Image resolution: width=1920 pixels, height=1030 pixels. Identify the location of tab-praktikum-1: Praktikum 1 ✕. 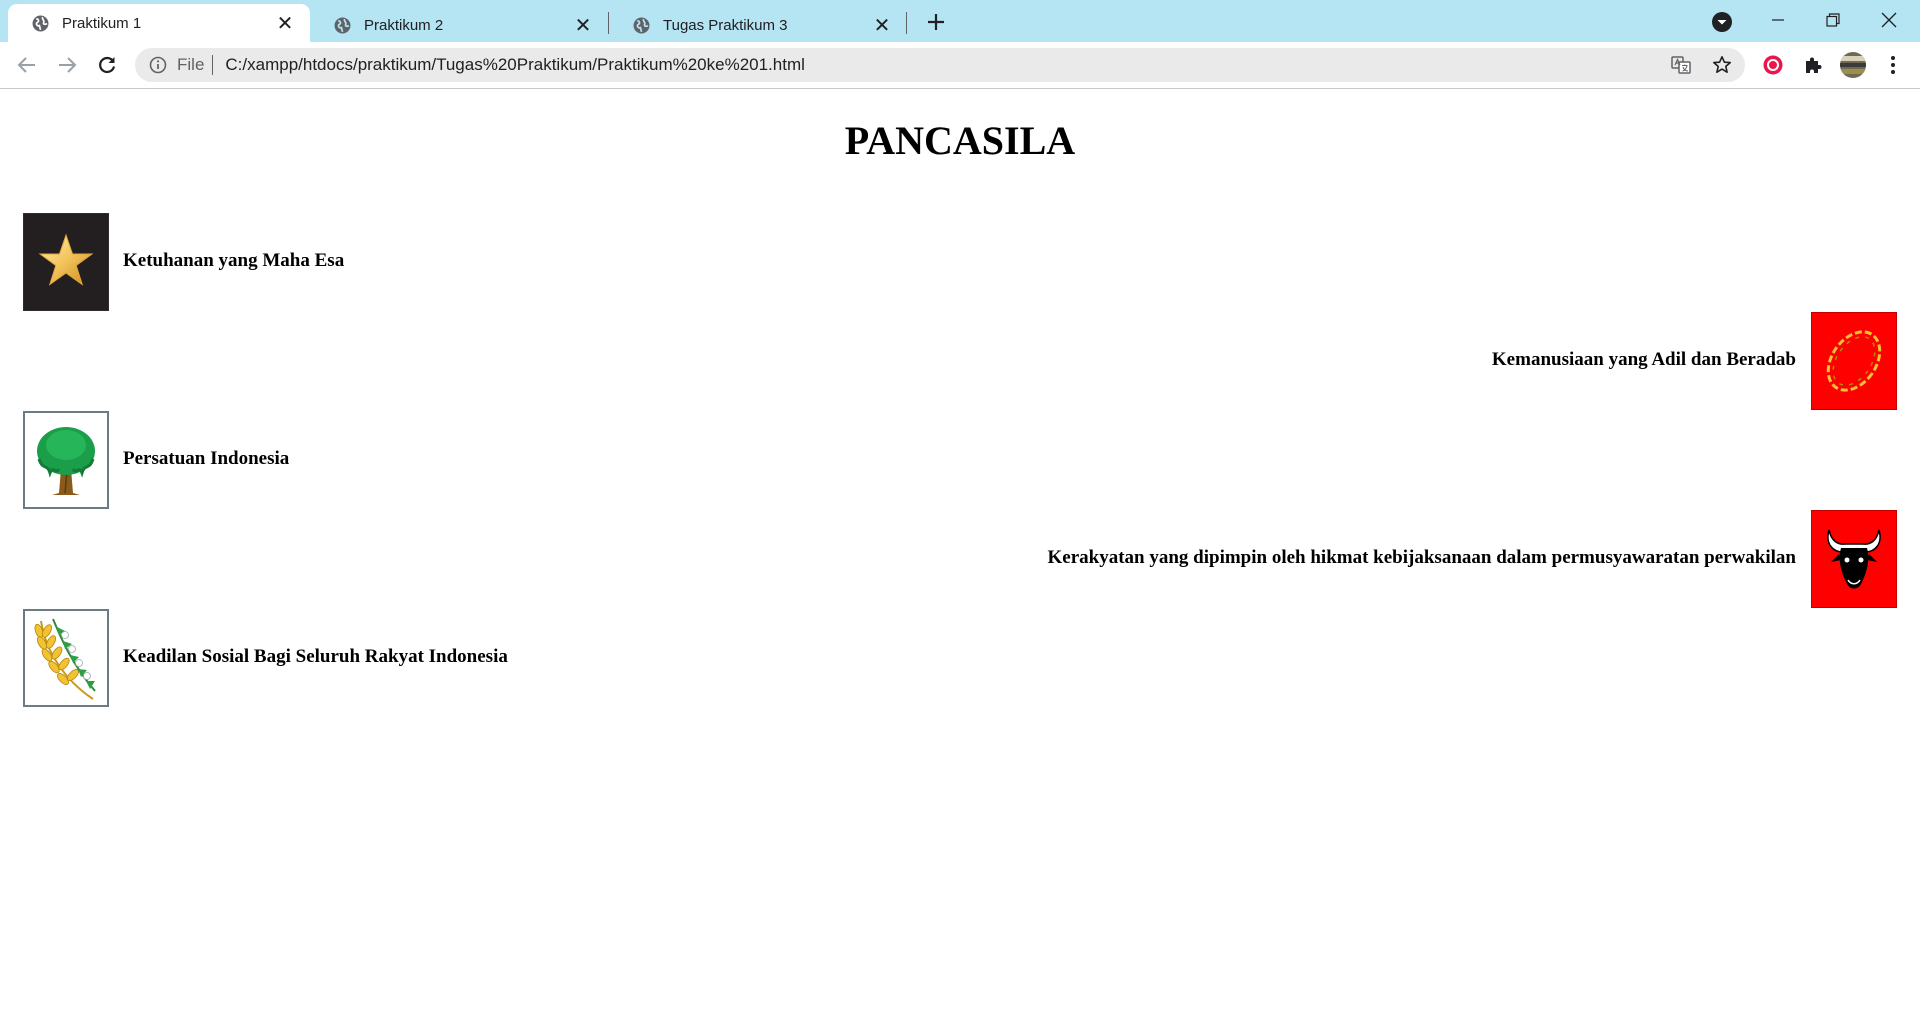
(159, 23).